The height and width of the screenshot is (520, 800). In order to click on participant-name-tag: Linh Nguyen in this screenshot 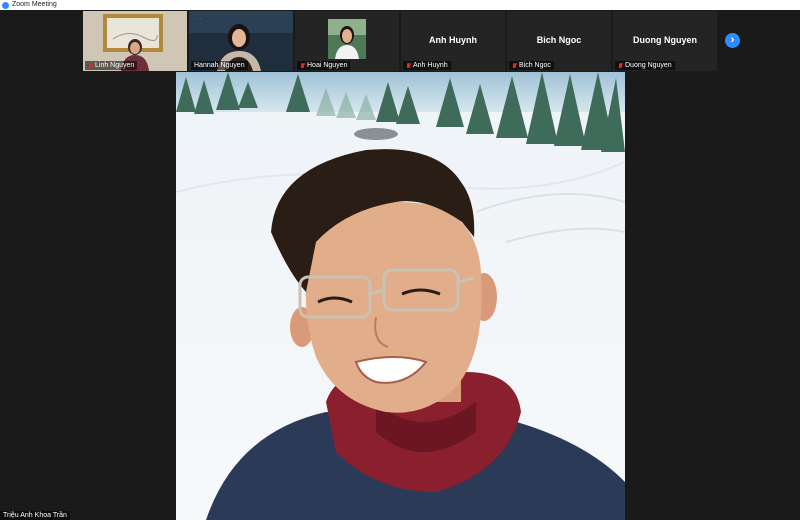, I will do `click(111, 65)`.